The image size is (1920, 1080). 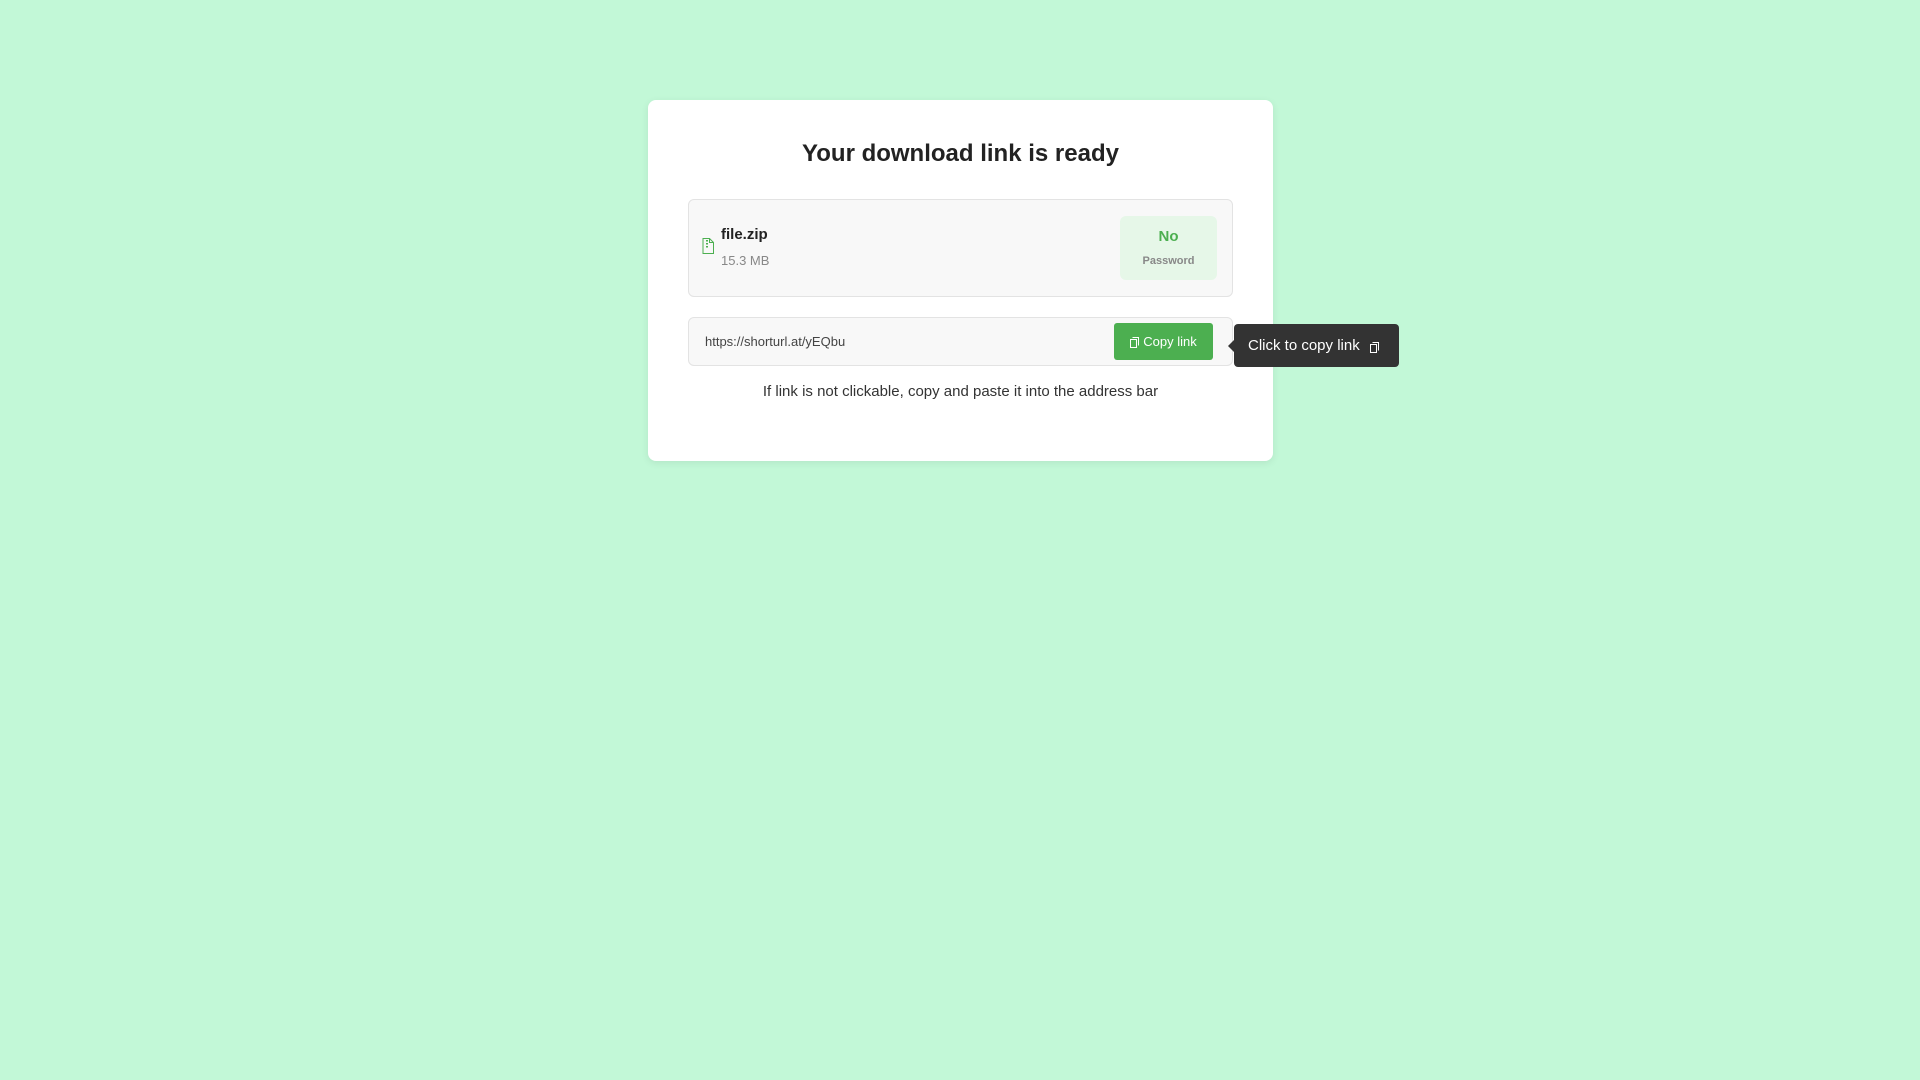 I want to click on tooltip-text: Click to copy link, so click(x=1304, y=345).